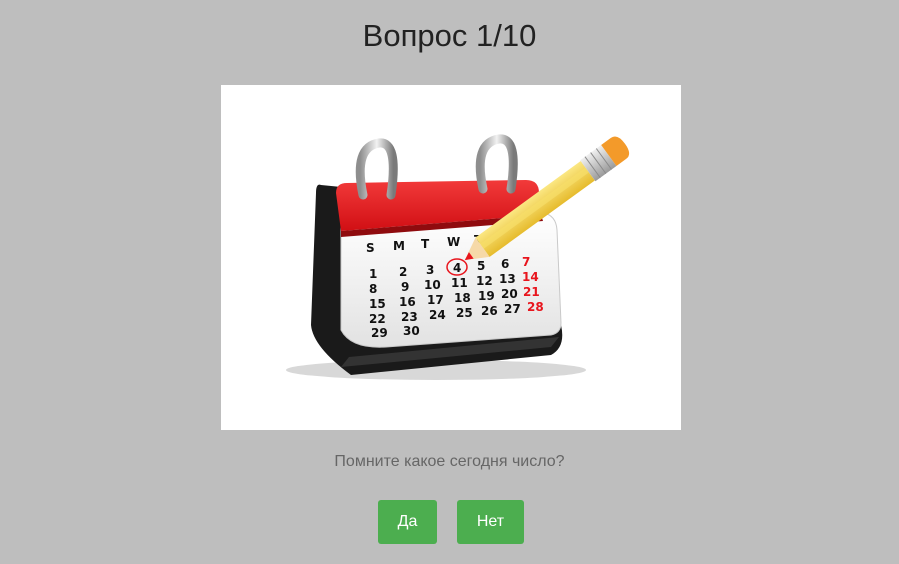 The height and width of the screenshot is (564, 899). Describe the element at coordinates (373, 274) in the screenshot. I see `calendar-day: 1` at that location.